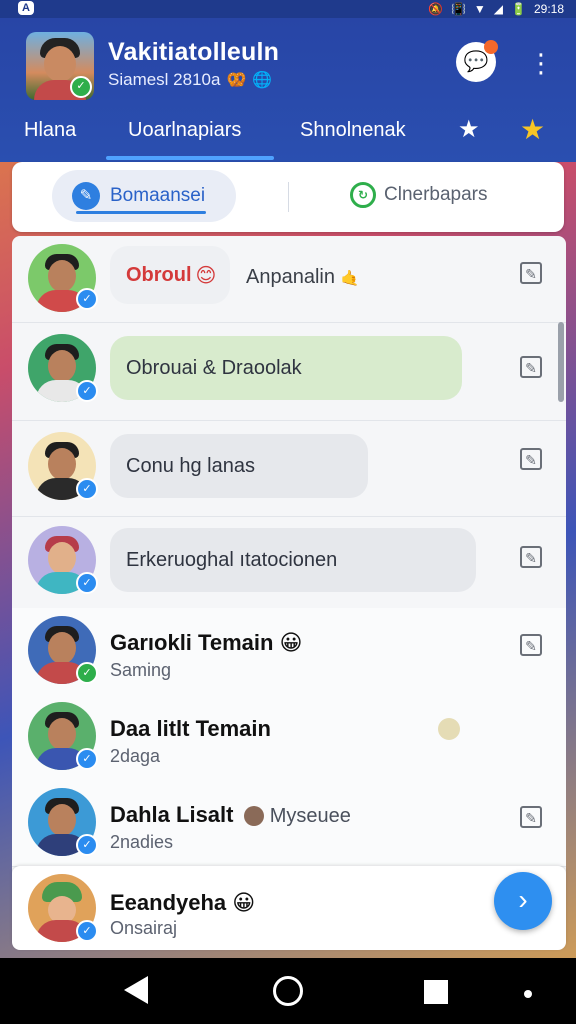 This screenshot has height=1024, width=576. I want to click on tab-home: Hlana, so click(50, 137).